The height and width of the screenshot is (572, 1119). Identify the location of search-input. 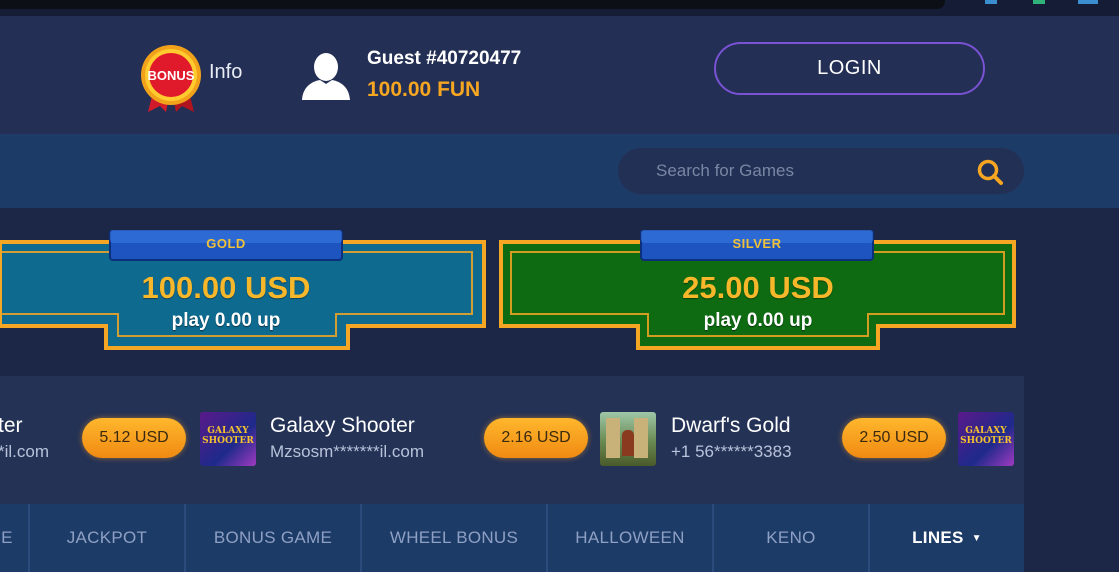
(811, 171).